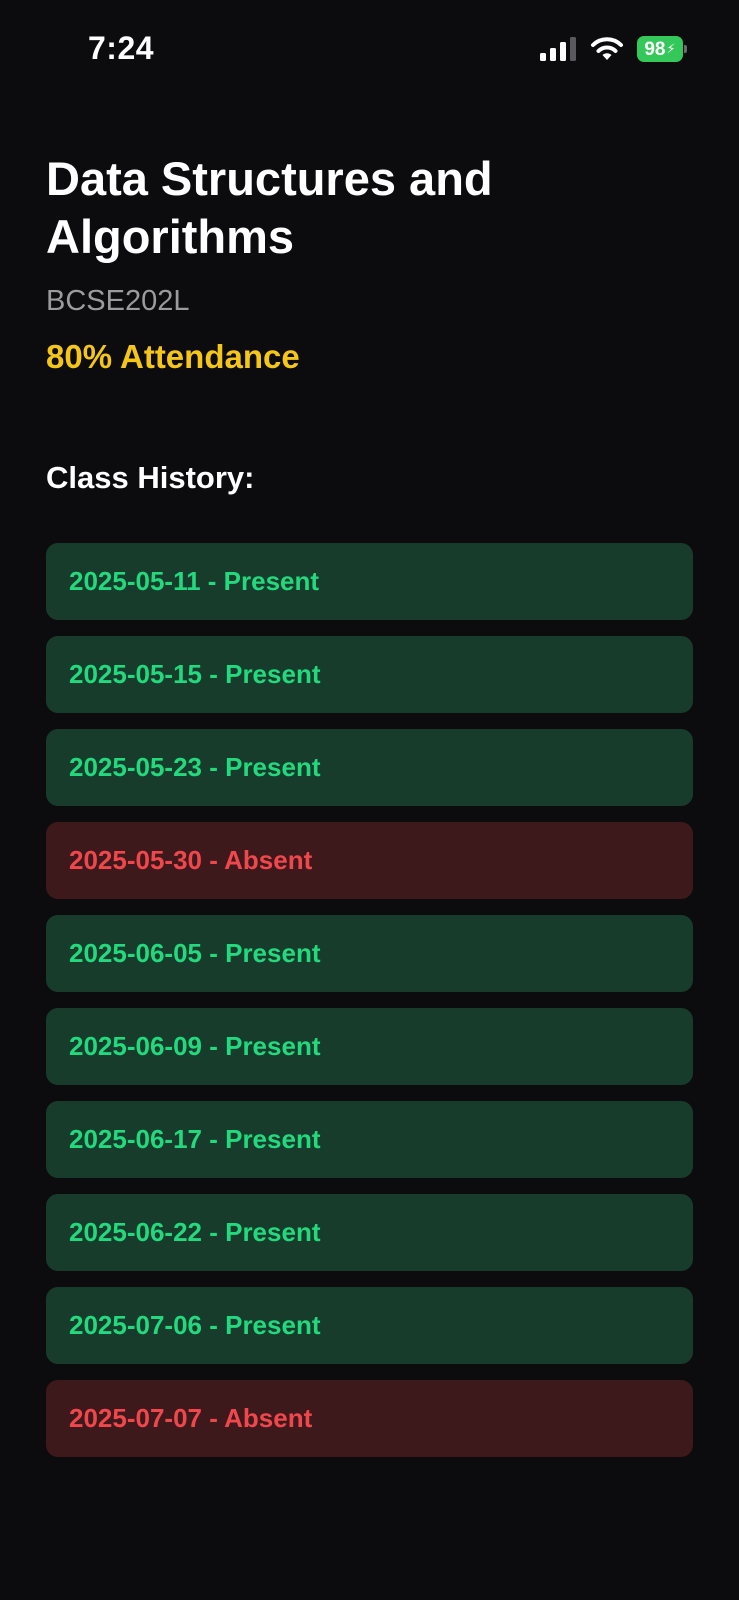  What do you see at coordinates (118, 301) in the screenshot?
I see `course-code: BCSE202L` at bounding box center [118, 301].